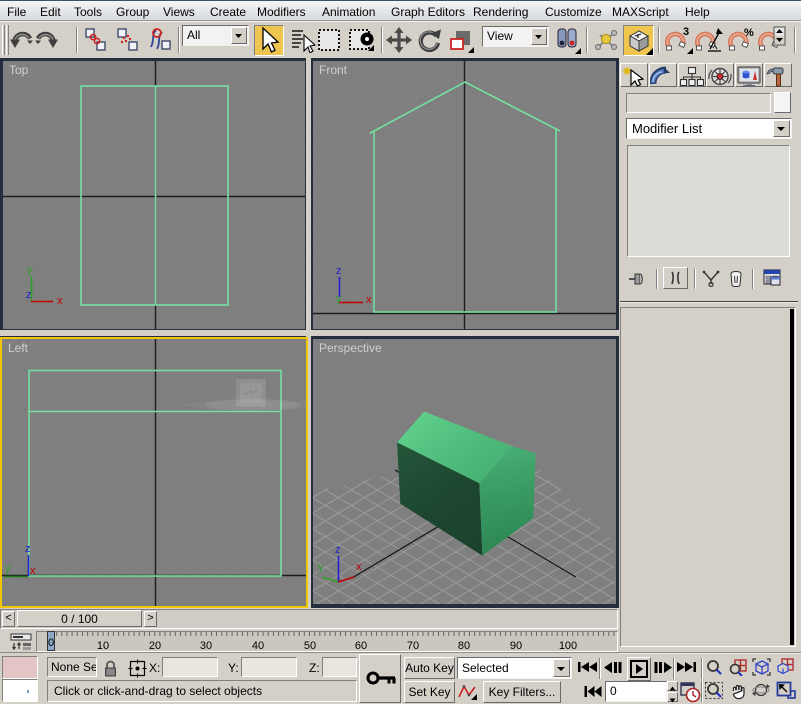  Describe the element at coordinates (413, 646) in the screenshot. I see `svg-text: 70` at that location.